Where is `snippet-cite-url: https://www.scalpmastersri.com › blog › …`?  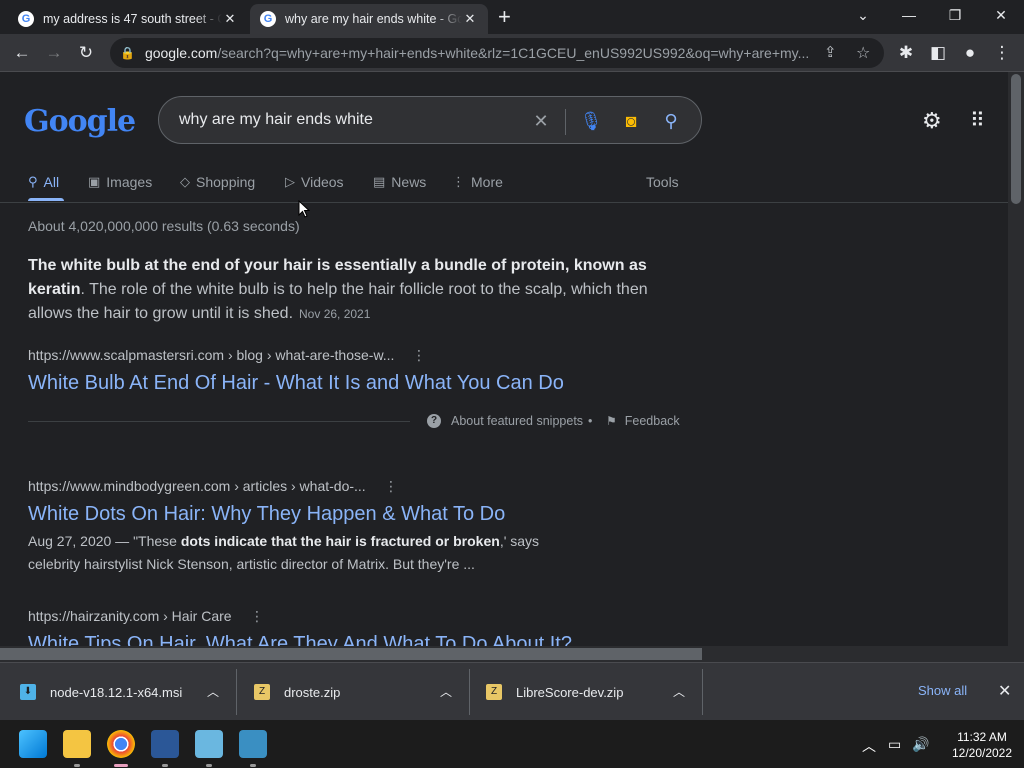 snippet-cite-url: https://www.scalpmastersri.com › blog › … is located at coordinates (211, 355).